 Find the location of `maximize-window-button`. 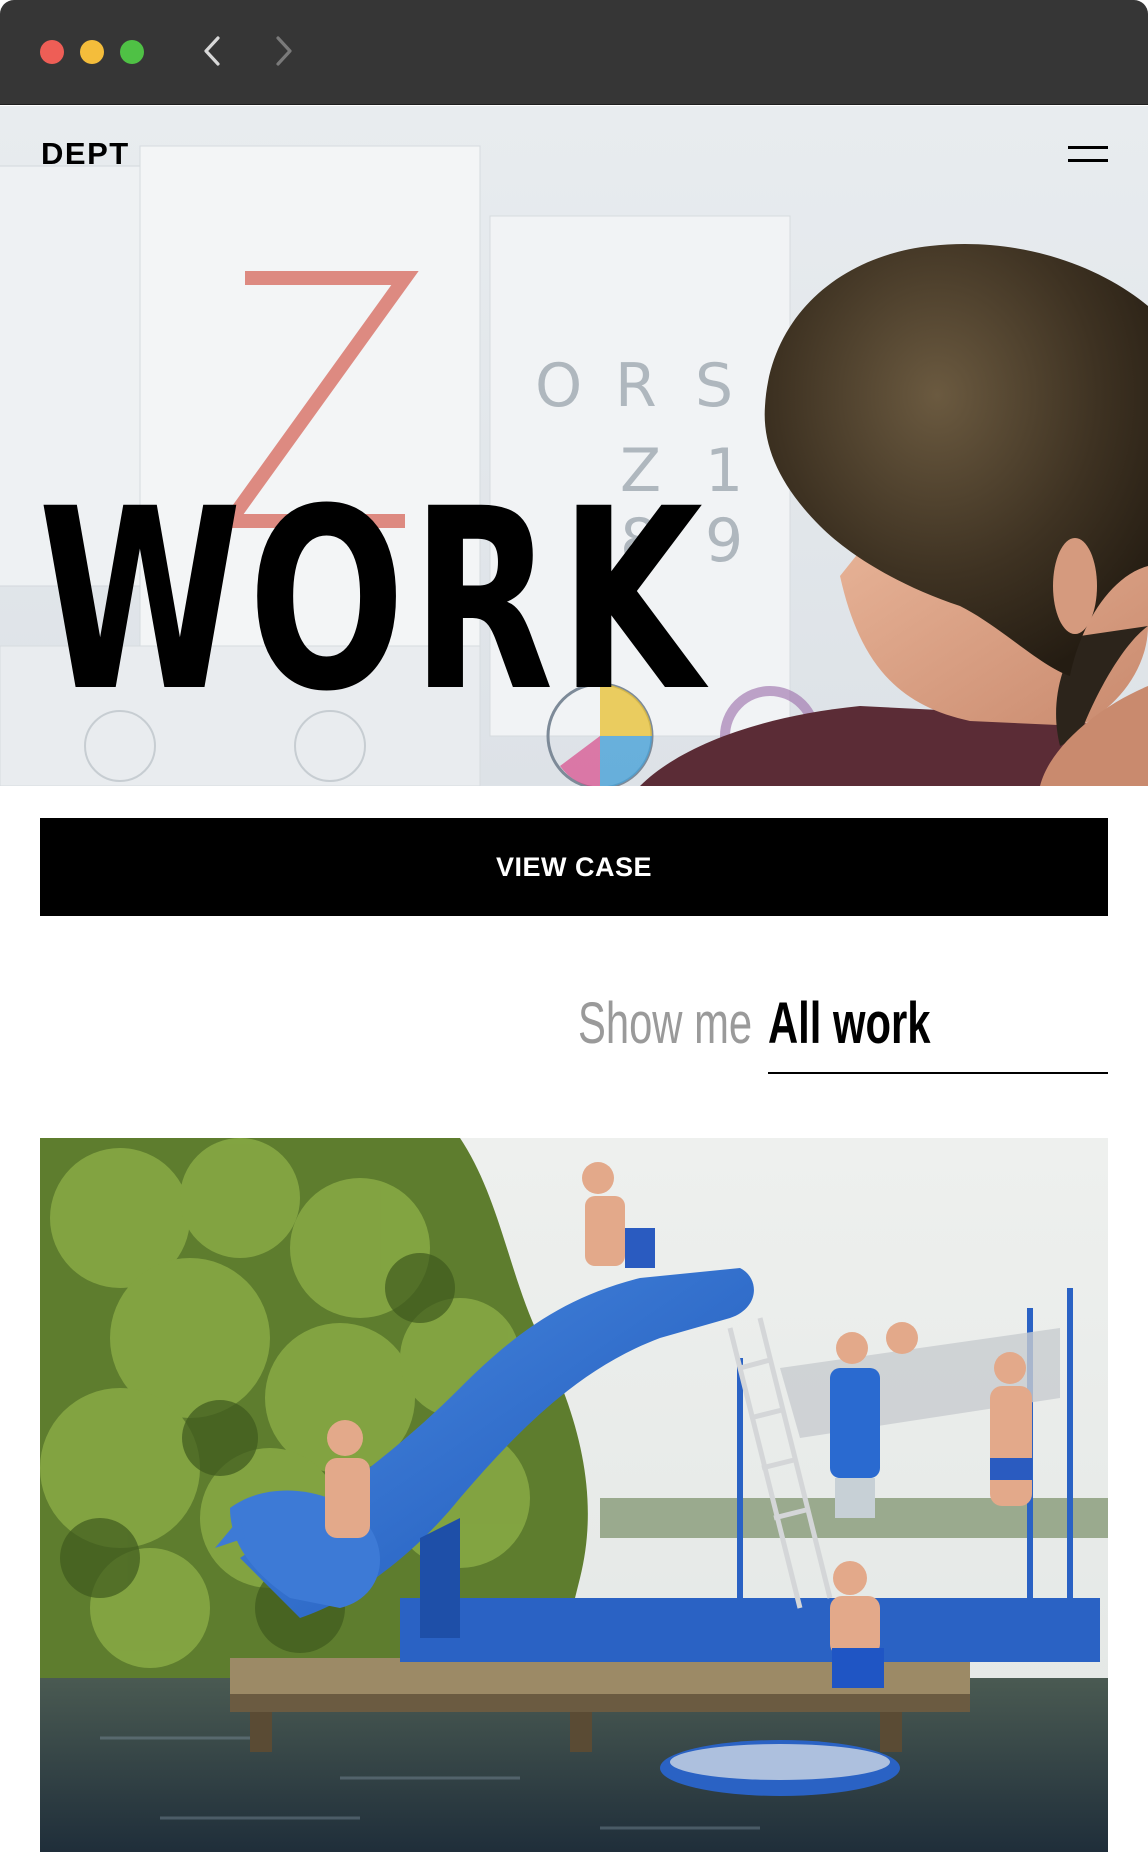

maximize-window-button is located at coordinates (132, 52).